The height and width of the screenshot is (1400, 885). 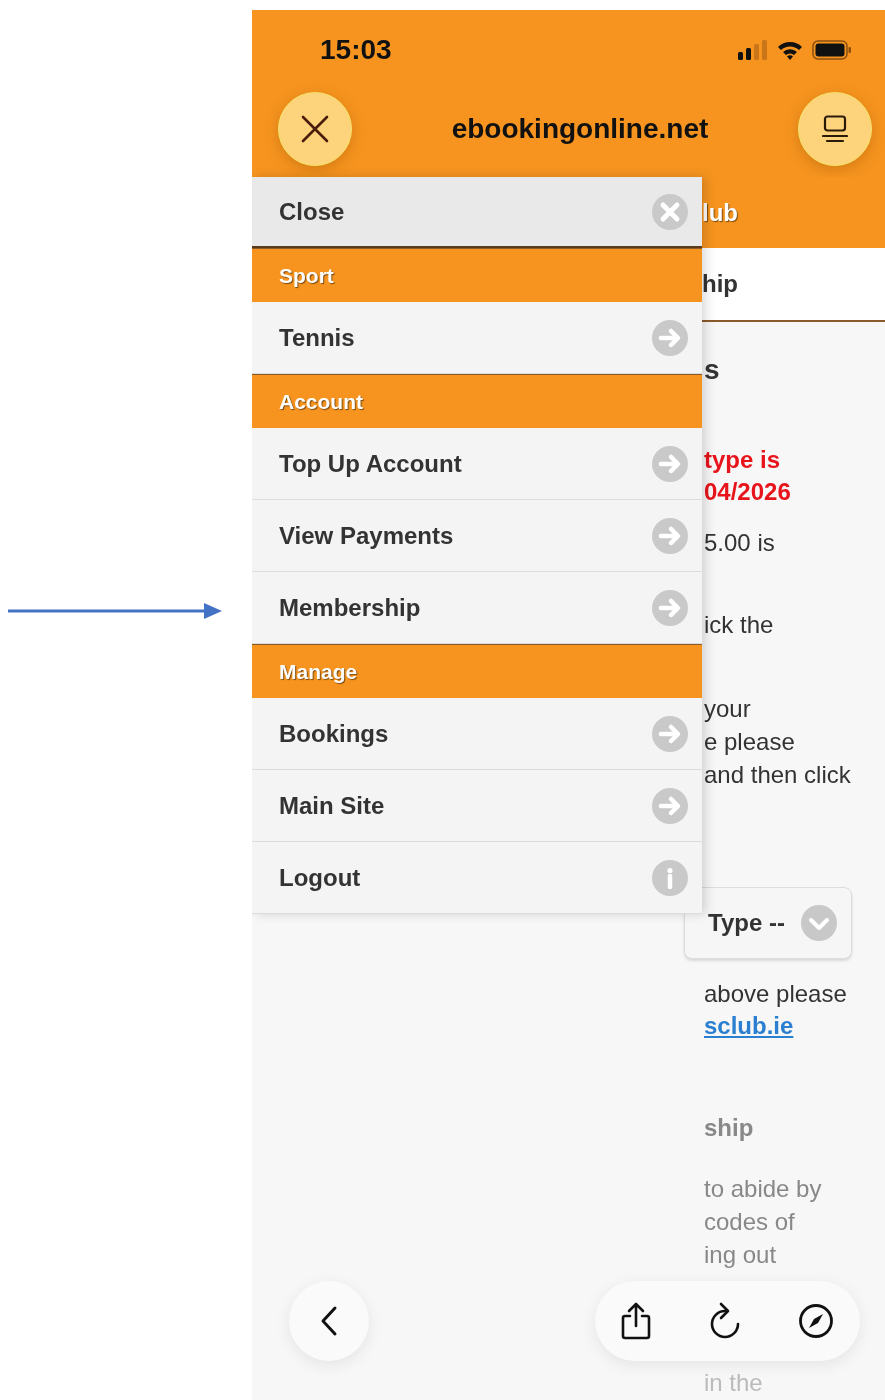 I want to click on menu-item: Top Up Account, so click(x=477, y=464).